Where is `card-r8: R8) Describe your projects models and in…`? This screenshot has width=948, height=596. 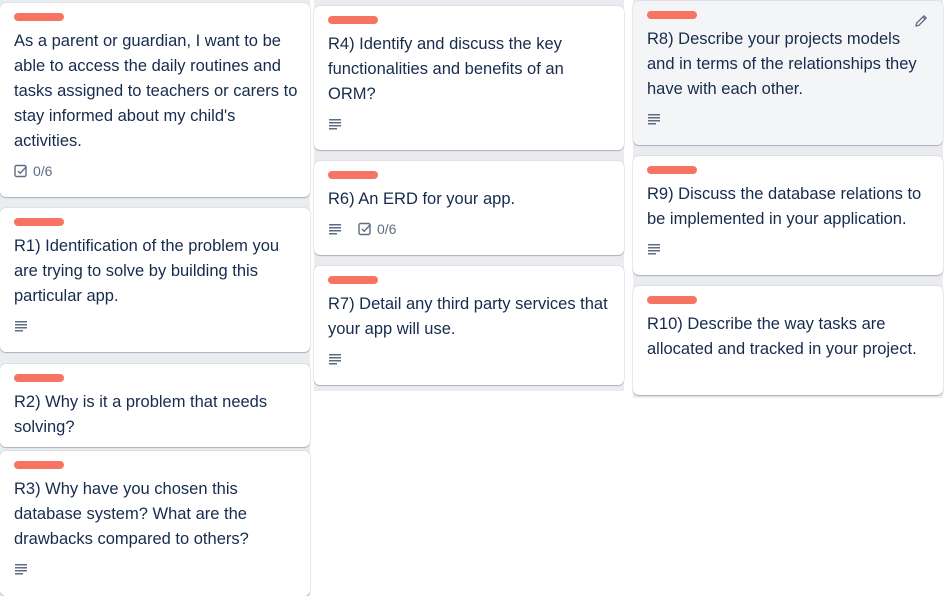 card-r8: R8) Describe your projects models and in… is located at coordinates (788, 73).